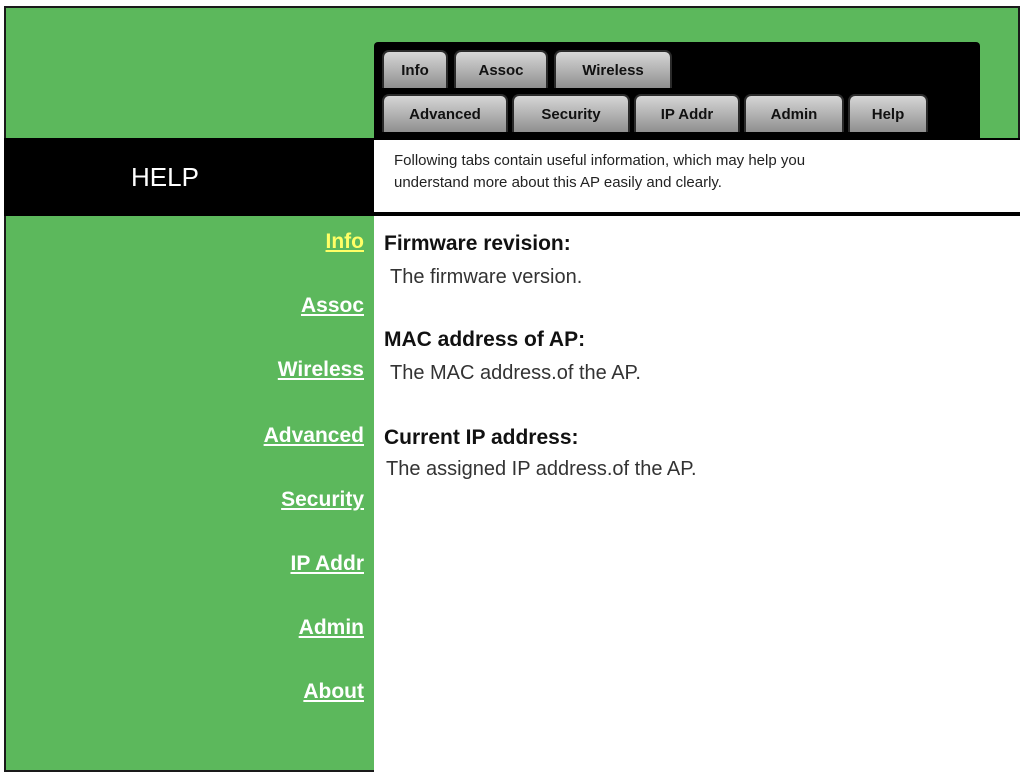  What do you see at coordinates (477, 243) in the screenshot?
I see `section-title-firmware: Firmware revision:` at bounding box center [477, 243].